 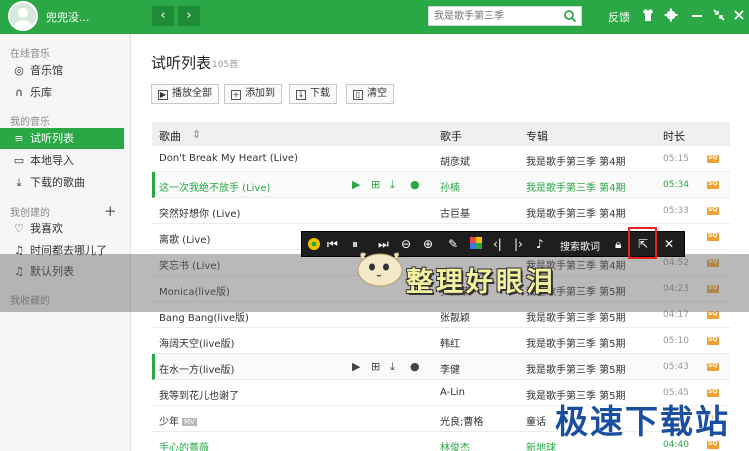 What do you see at coordinates (370, 94) in the screenshot?
I see `clear-button: ▯ 清空` at bounding box center [370, 94].